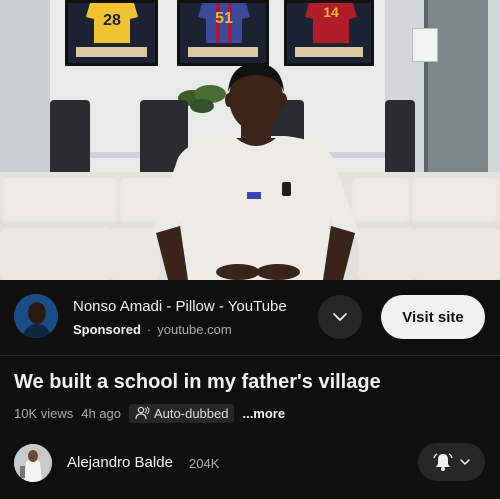 This screenshot has height=499, width=500. Describe the element at coordinates (191, 413) in the screenshot. I see `auto-dubbed-label: Auto-dubbed` at that location.